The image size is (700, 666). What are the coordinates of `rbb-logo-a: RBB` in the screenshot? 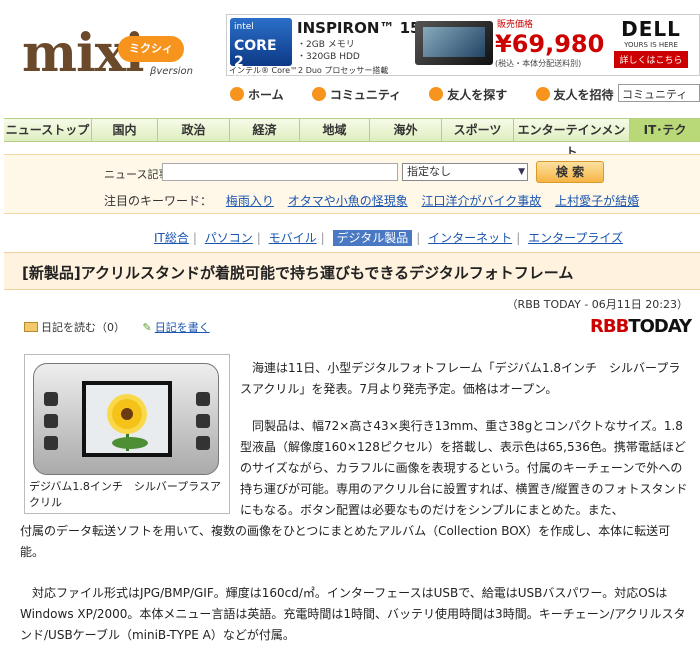 It's located at (609, 326).